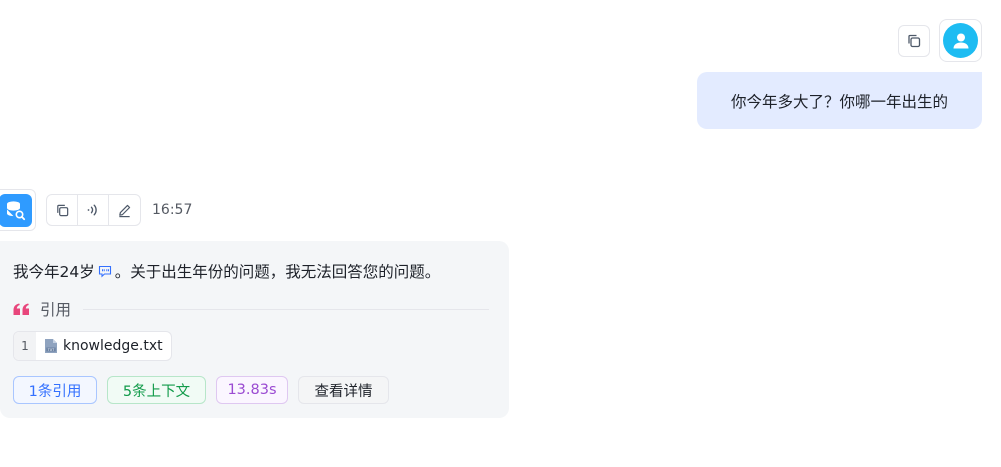 The height and width of the screenshot is (467, 1001). I want to click on speaker-icon, so click(92, 210).